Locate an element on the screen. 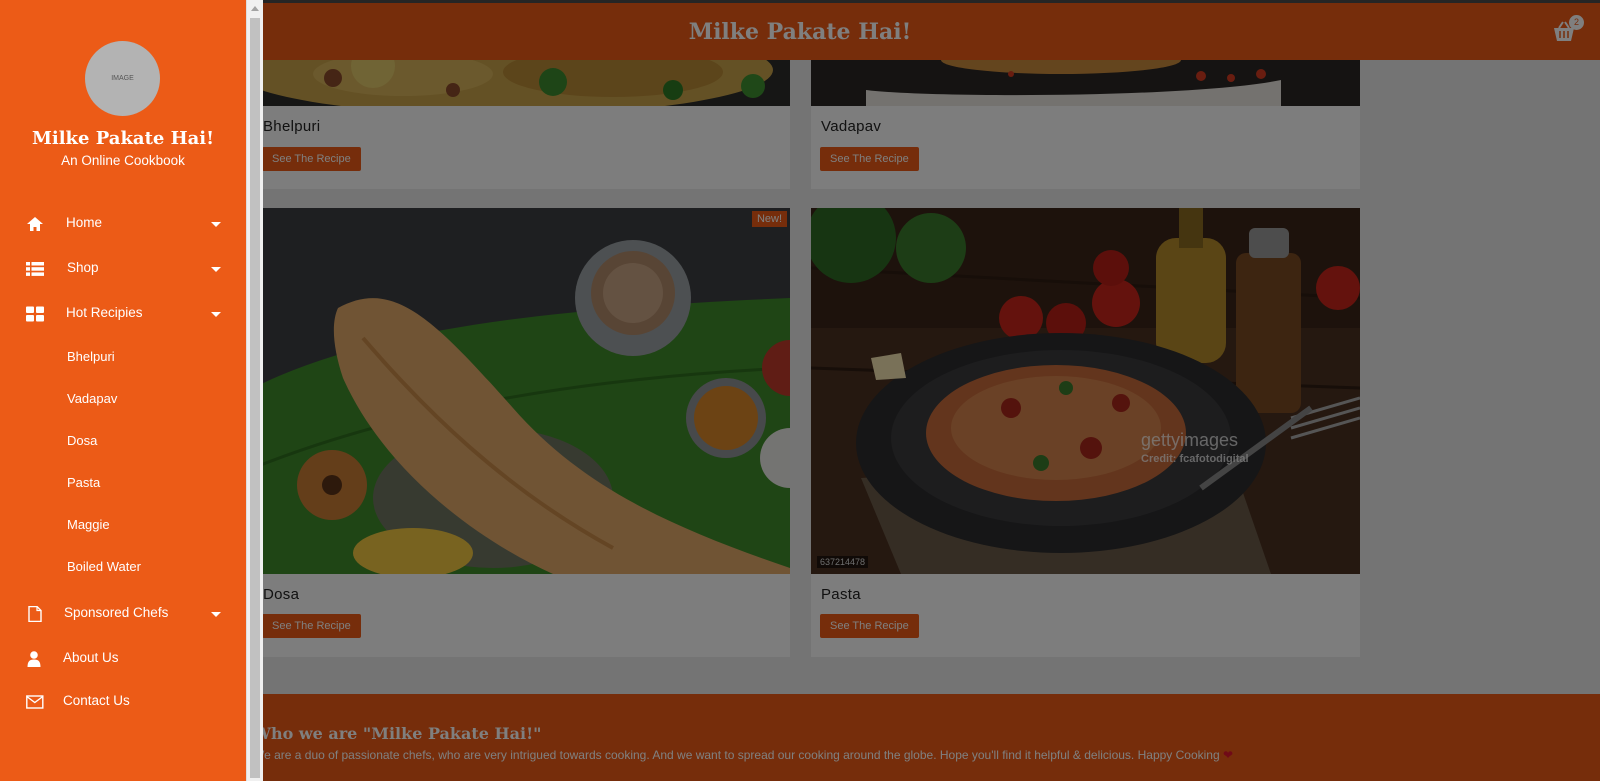  sidebar-subitem-pasta: Pasta is located at coordinates (83, 482).